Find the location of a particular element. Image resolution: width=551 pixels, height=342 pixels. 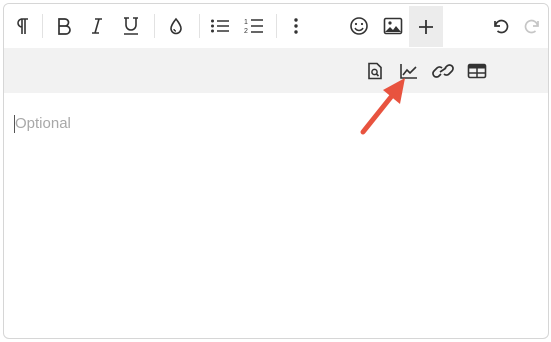

numbered-list-icon: 12 is located at coordinates (254, 26).